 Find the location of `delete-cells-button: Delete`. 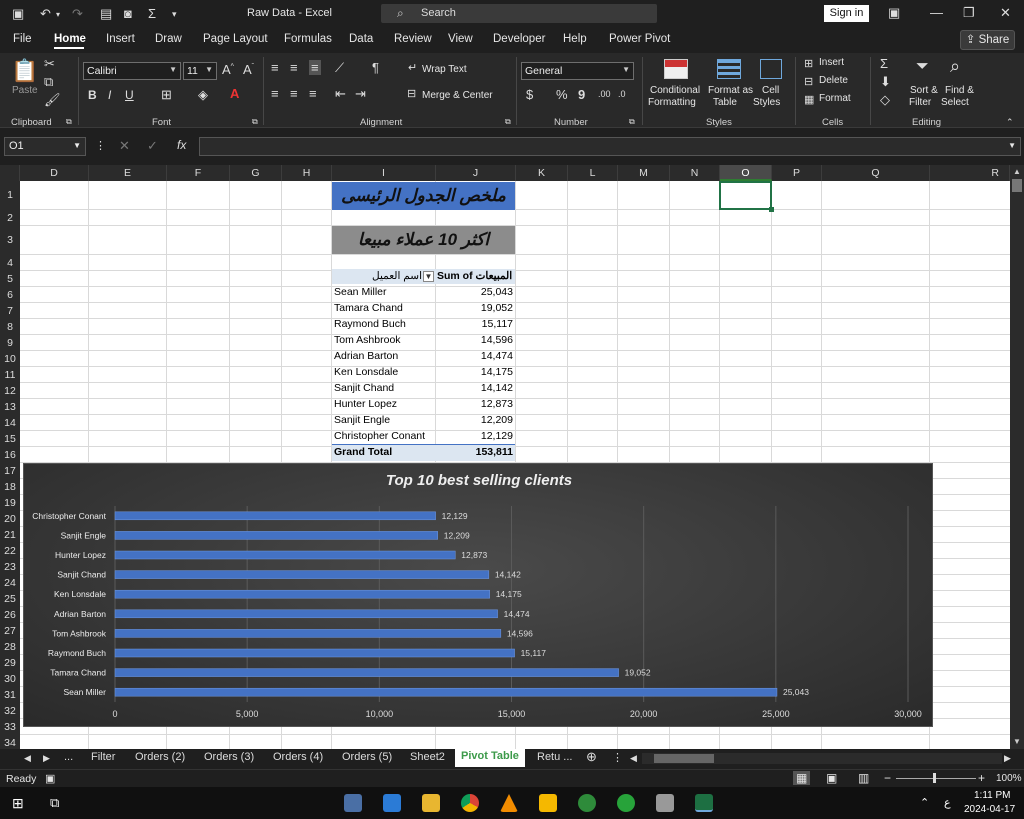

delete-cells-button: Delete is located at coordinates (833, 80).